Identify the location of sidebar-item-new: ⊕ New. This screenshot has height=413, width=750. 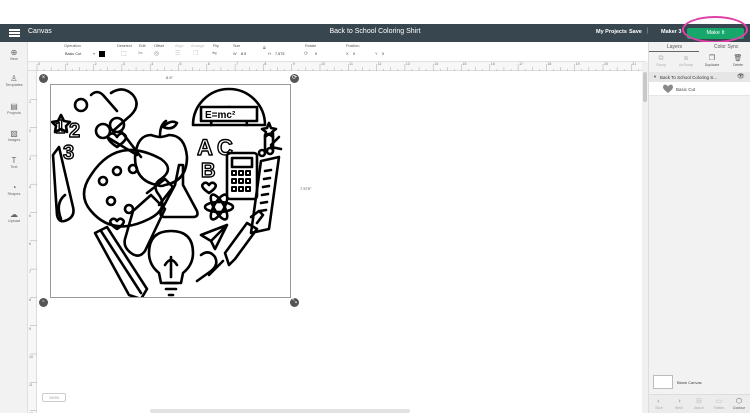
(14, 54).